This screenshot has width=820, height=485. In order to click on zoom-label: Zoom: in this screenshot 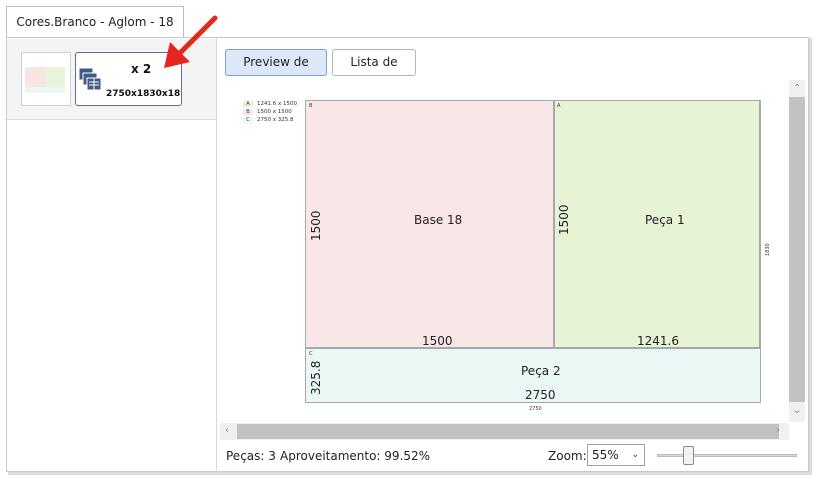, I will do `click(567, 456)`.